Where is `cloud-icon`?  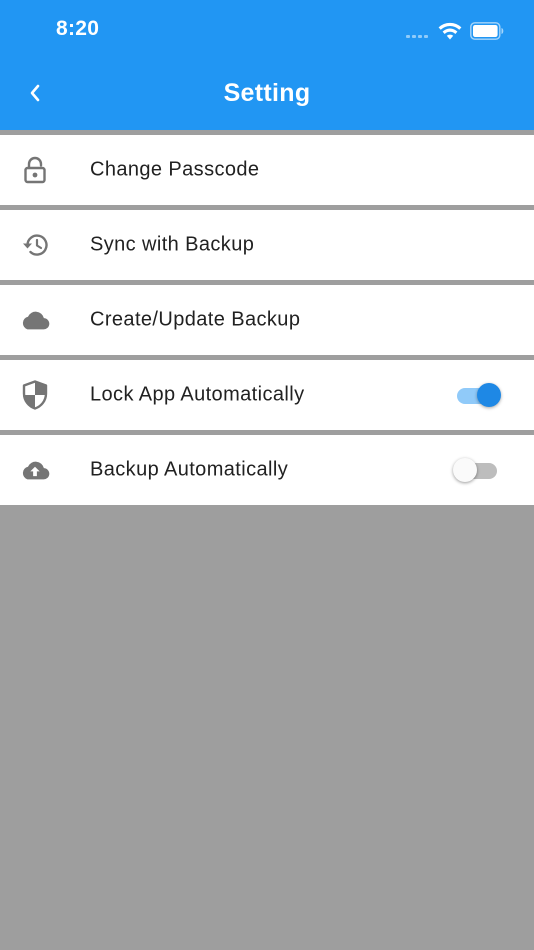
cloud-icon is located at coordinates (35, 320).